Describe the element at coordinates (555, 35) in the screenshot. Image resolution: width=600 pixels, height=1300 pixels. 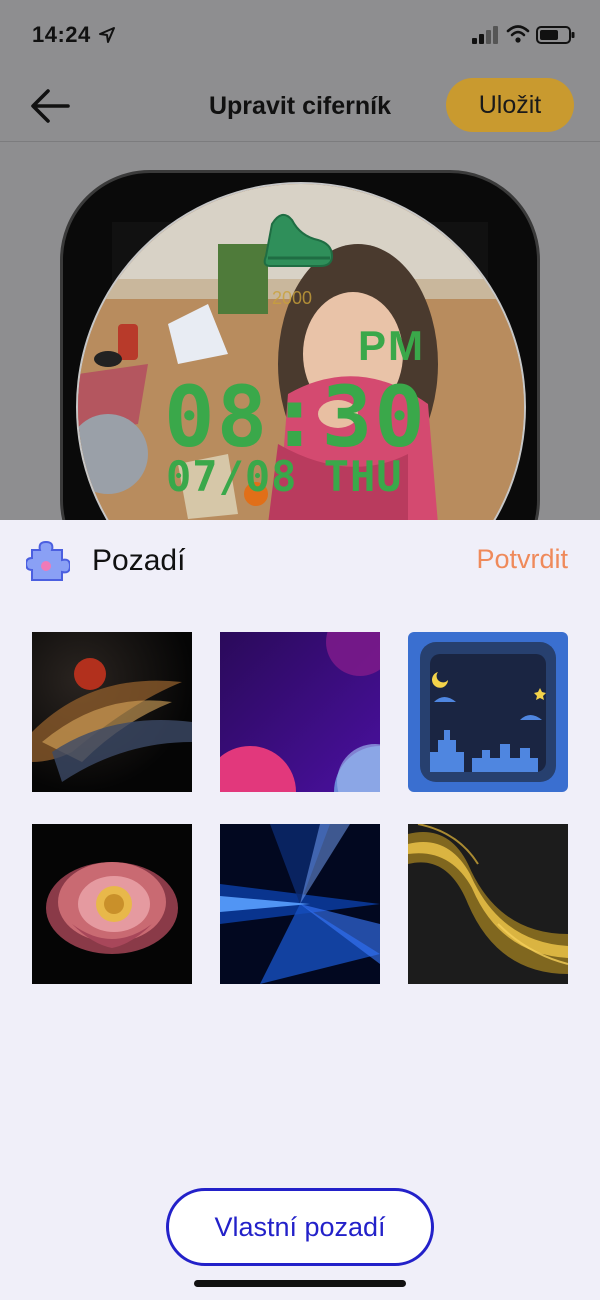
I see `battery-icon` at that location.